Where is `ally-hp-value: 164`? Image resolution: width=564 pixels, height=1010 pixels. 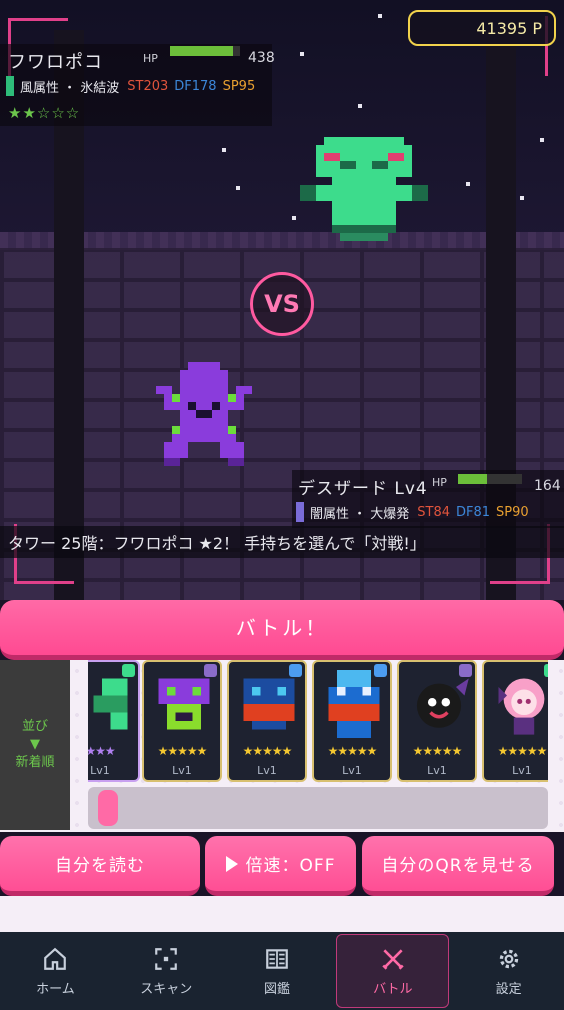
ally-hp-value: 164 is located at coordinates (547, 486).